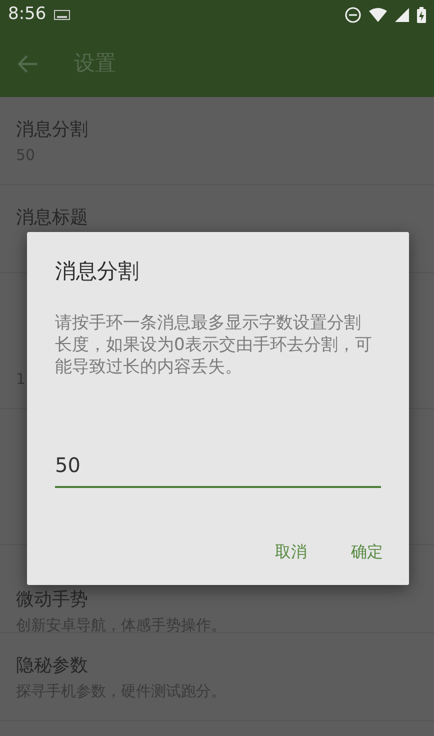 The image size is (434, 736). Describe the element at coordinates (353, 15) in the screenshot. I see `do-not-disturb-icon` at that location.